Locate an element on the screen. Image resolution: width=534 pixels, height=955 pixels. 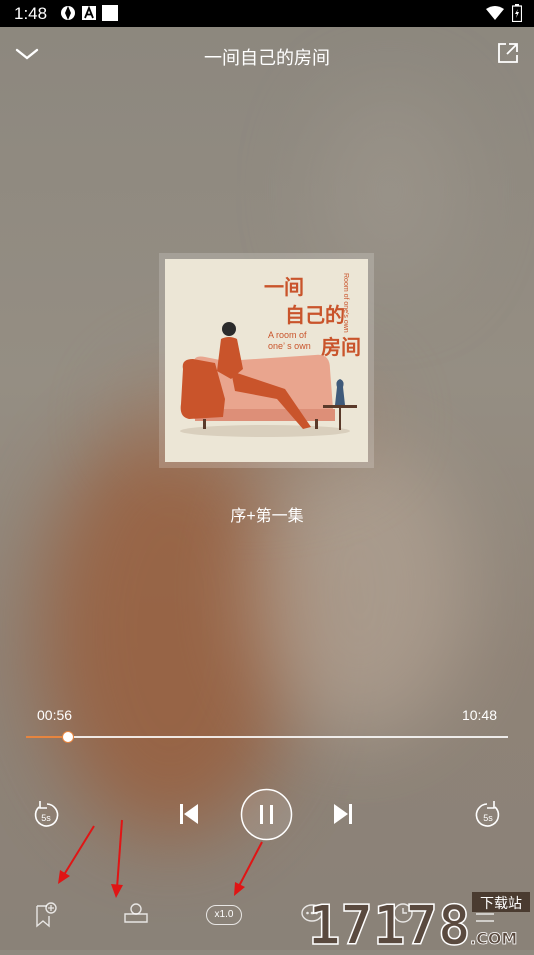
total-time: 10:48 is located at coordinates (479, 715).